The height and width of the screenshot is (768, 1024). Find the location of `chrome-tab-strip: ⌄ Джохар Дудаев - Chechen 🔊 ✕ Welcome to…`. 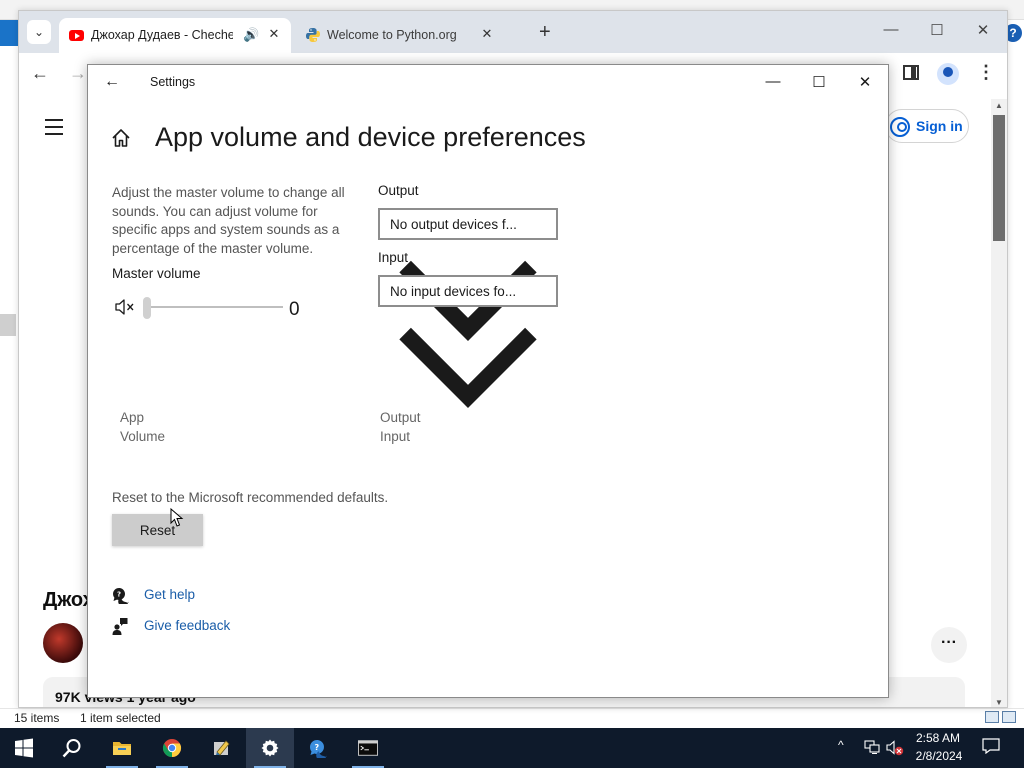

chrome-tab-strip: ⌄ Джохар Дудаев - Chechen 🔊 ✕ Welcome to… is located at coordinates (513, 32).